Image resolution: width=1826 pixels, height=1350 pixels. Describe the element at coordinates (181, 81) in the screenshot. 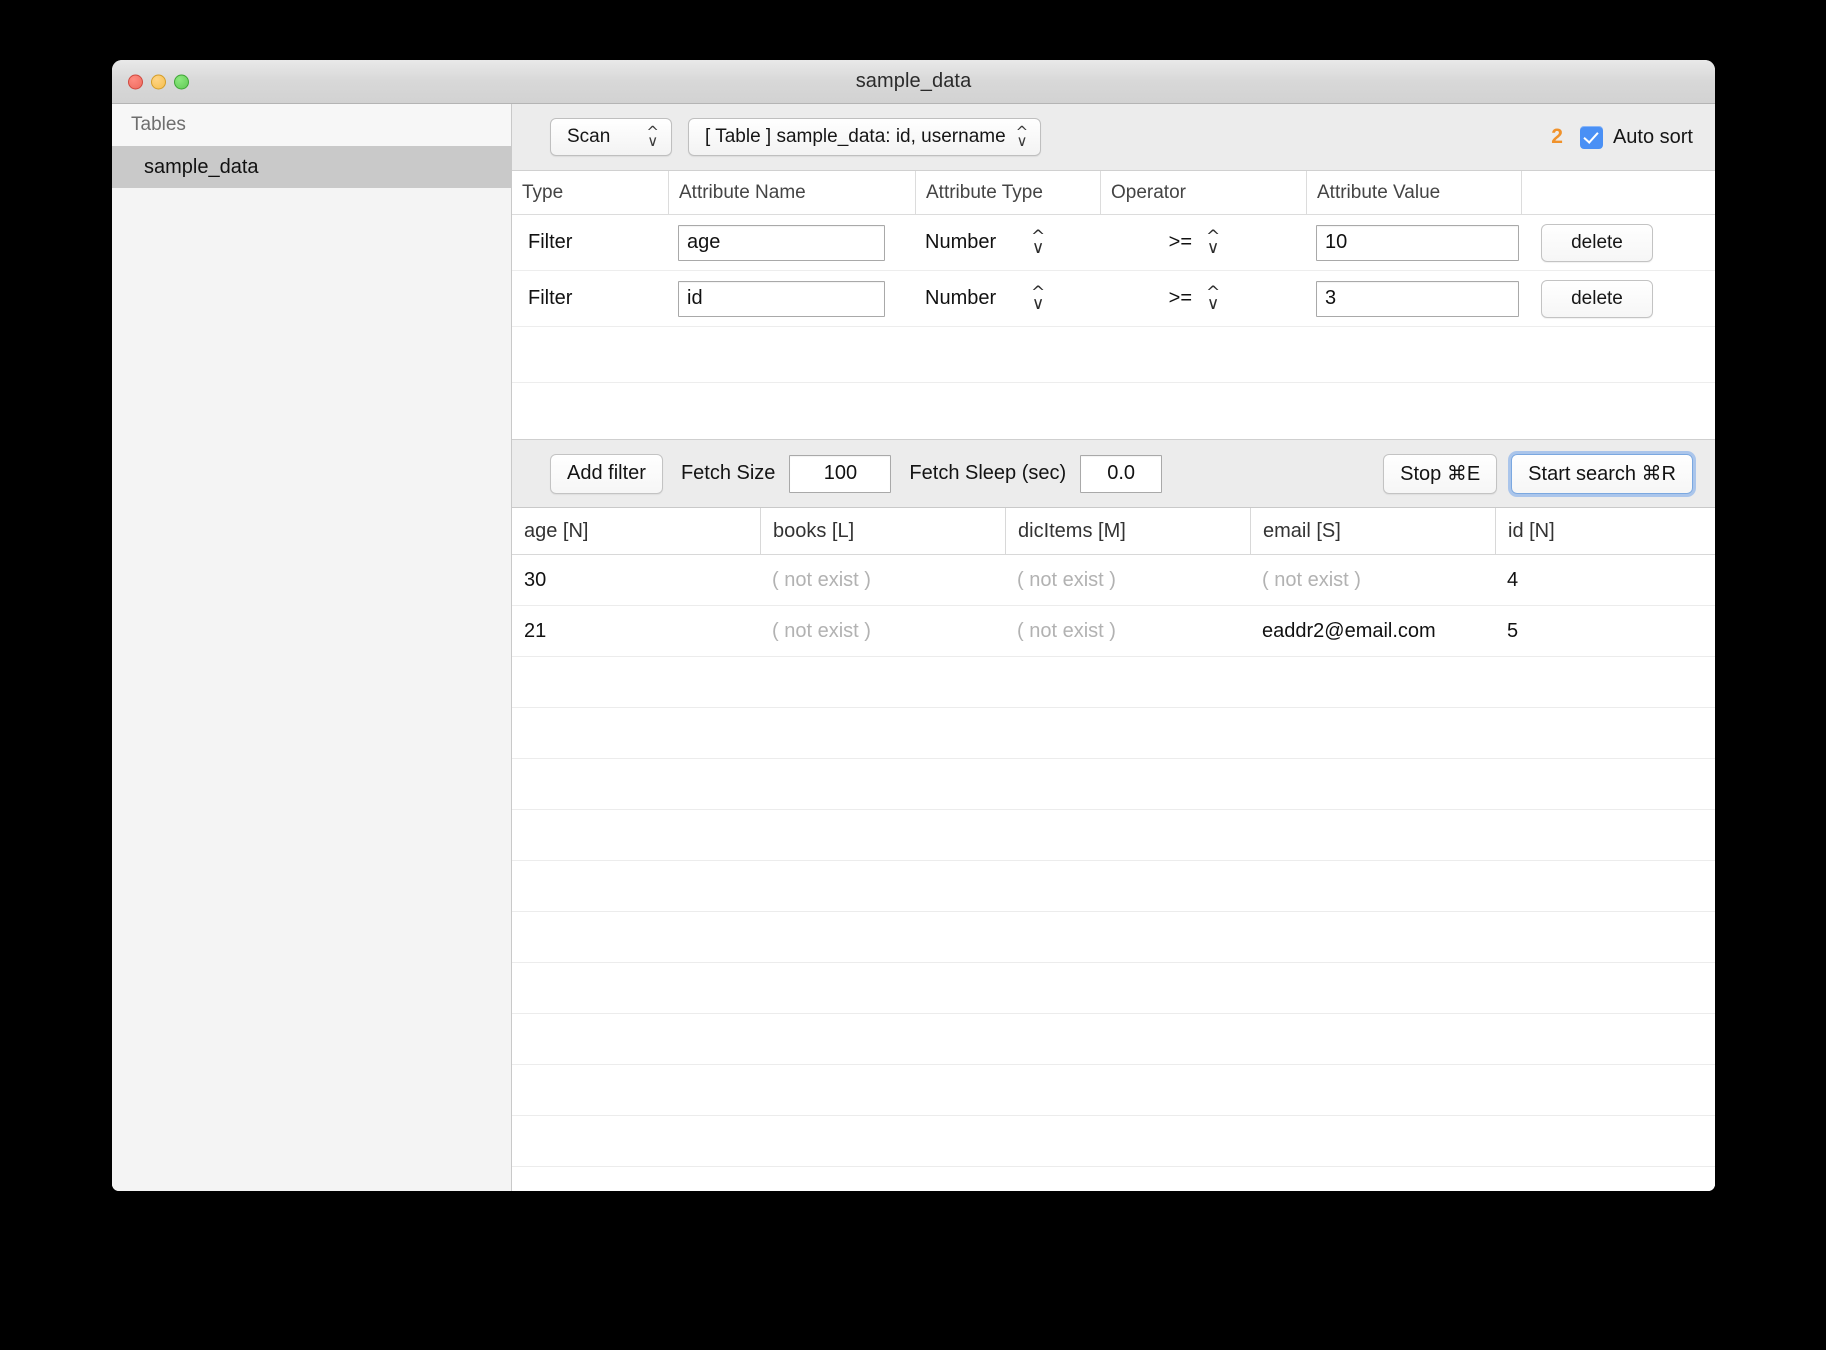

I see `maximize-button` at that location.